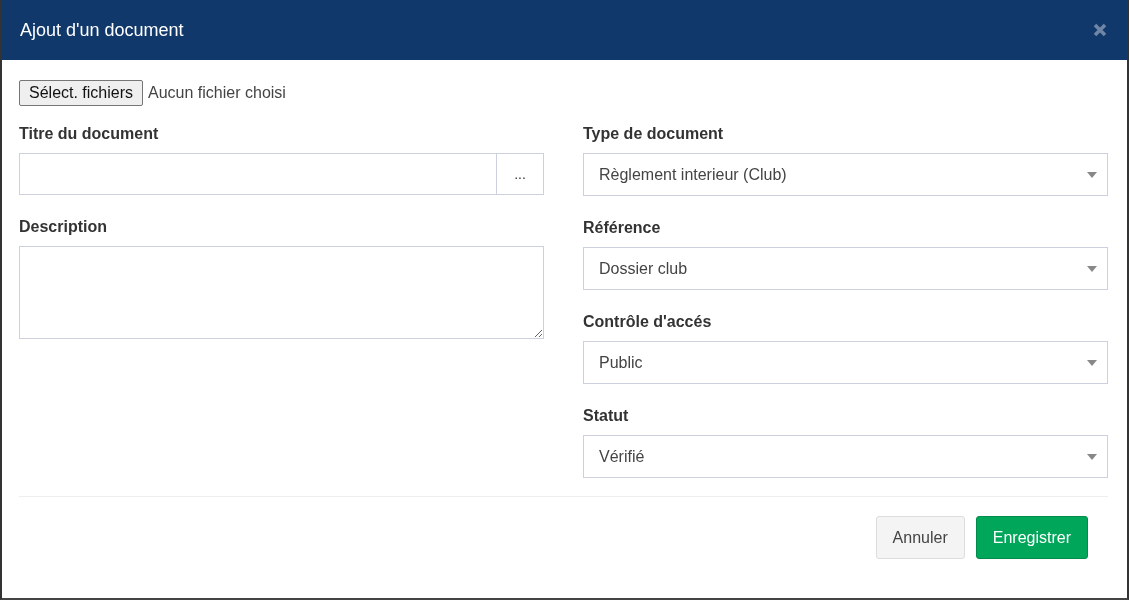 Image resolution: width=1129 pixels, height=600 pixels. What do you see at coordinates (654, 134) in the screenshot?
I see `field-label: Type de document` at bounding box center [654, 134].